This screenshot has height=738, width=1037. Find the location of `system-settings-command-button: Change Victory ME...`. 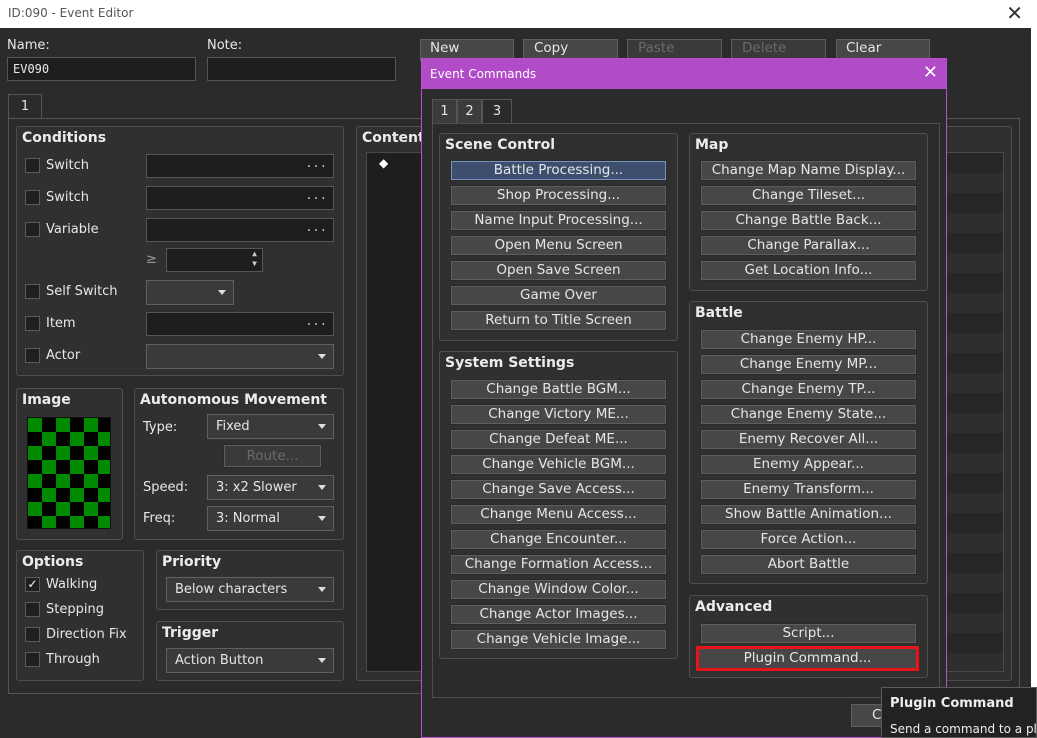

system-settings-command-button: Change Victory ME... is located at coordinates (558, 414).